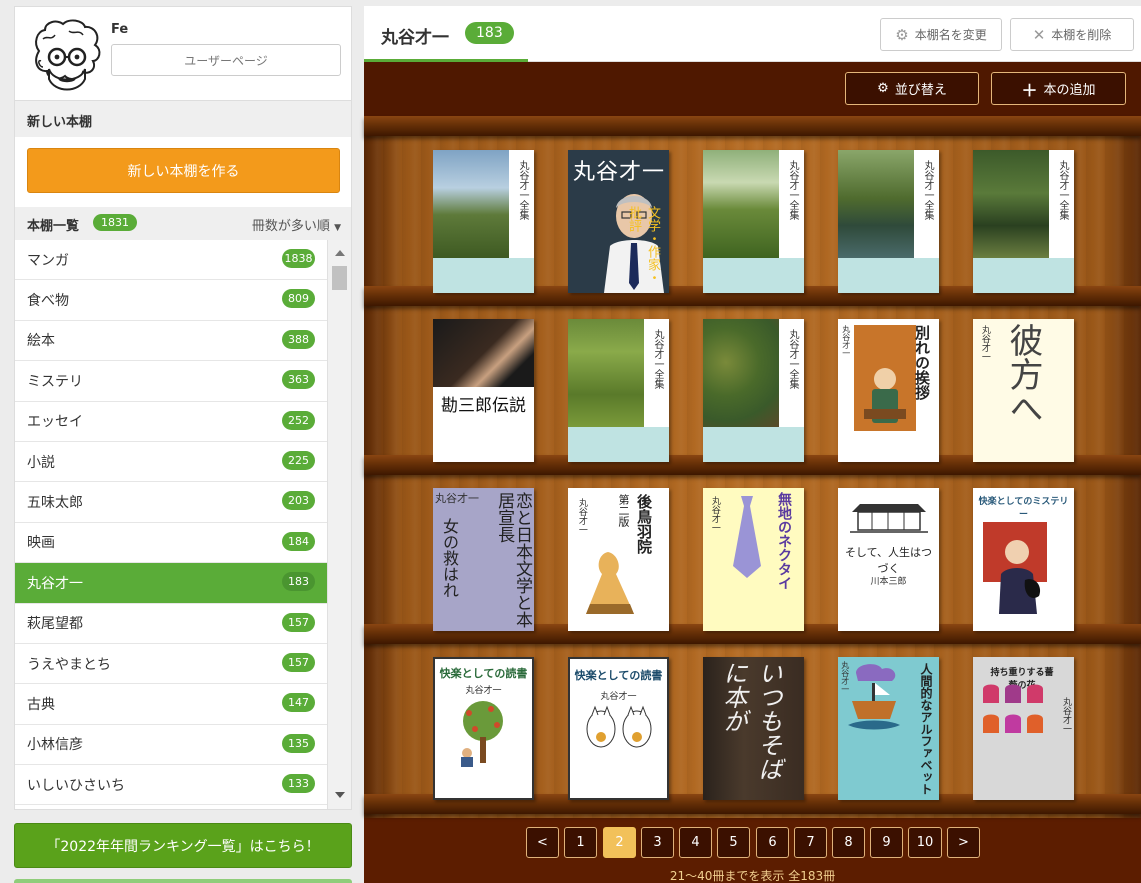 The height and width of the screenshot is (883, 1141). I want to click on book-cover: 無地のネクタイ 丸谷才一, so click(753, 559).